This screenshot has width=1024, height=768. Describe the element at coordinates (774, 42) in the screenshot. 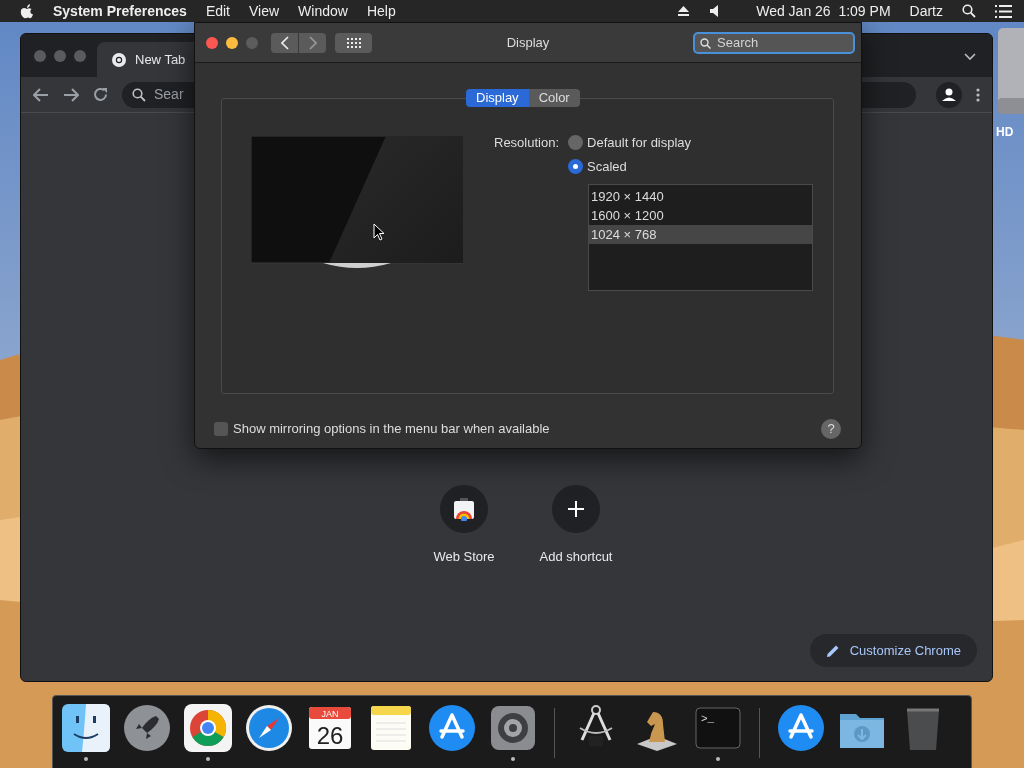

I see `search-field: Search` at that location.